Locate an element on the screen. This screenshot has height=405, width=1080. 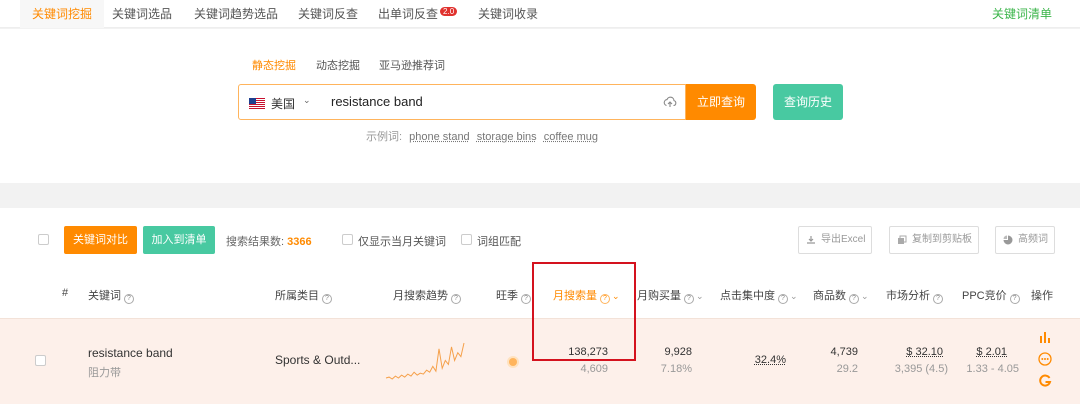
row-click-concentration: 32.4% is located at coordinates (758, 360).